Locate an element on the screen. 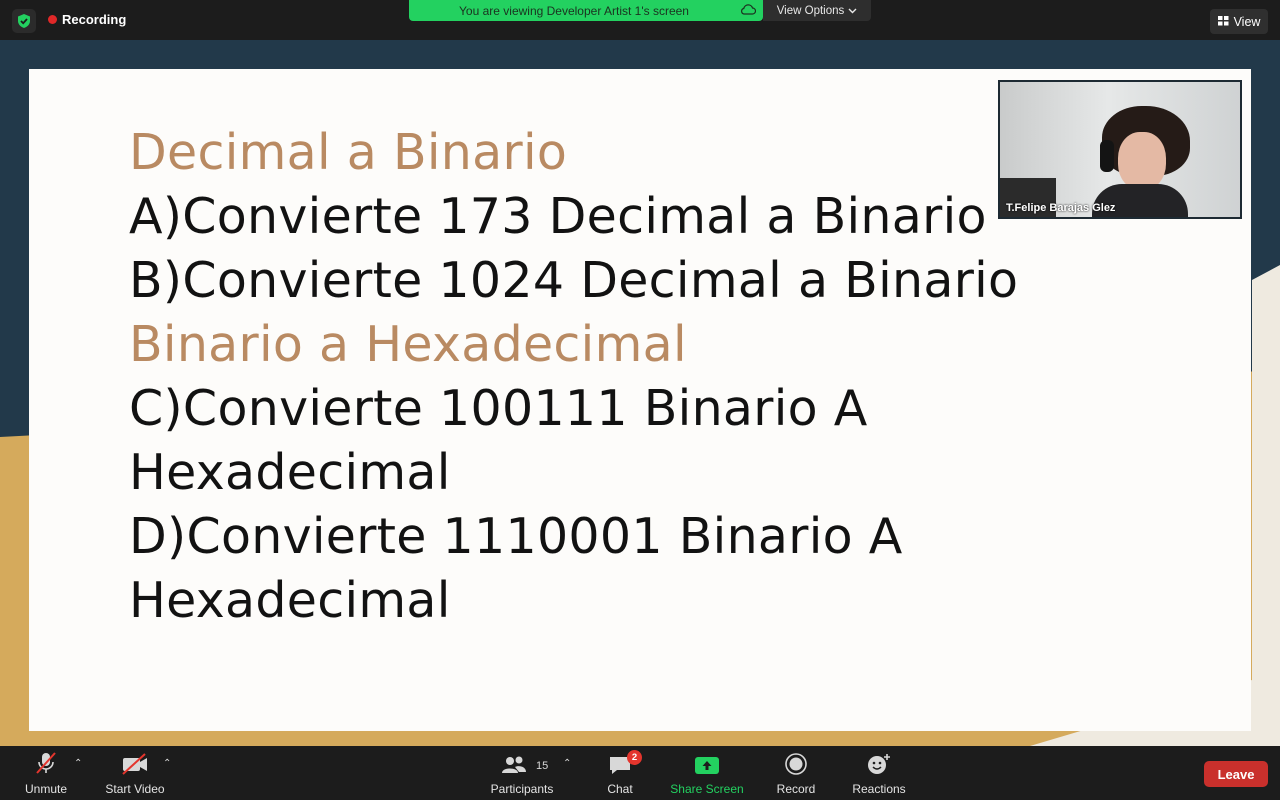  slide-line: A)Convierte 173 Decimal a Binario is located at coordinates (558, 216).